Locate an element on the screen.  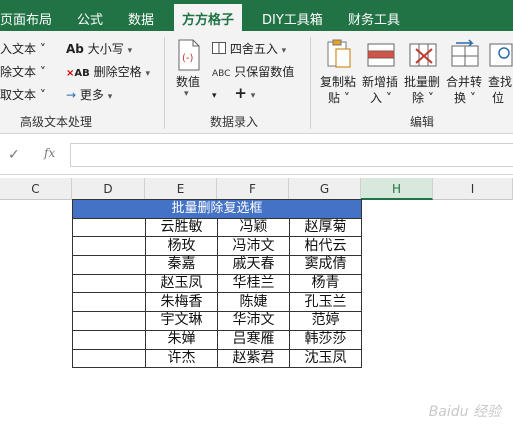
table-cell: 宇文琳 is located at coordinates (181, 321).